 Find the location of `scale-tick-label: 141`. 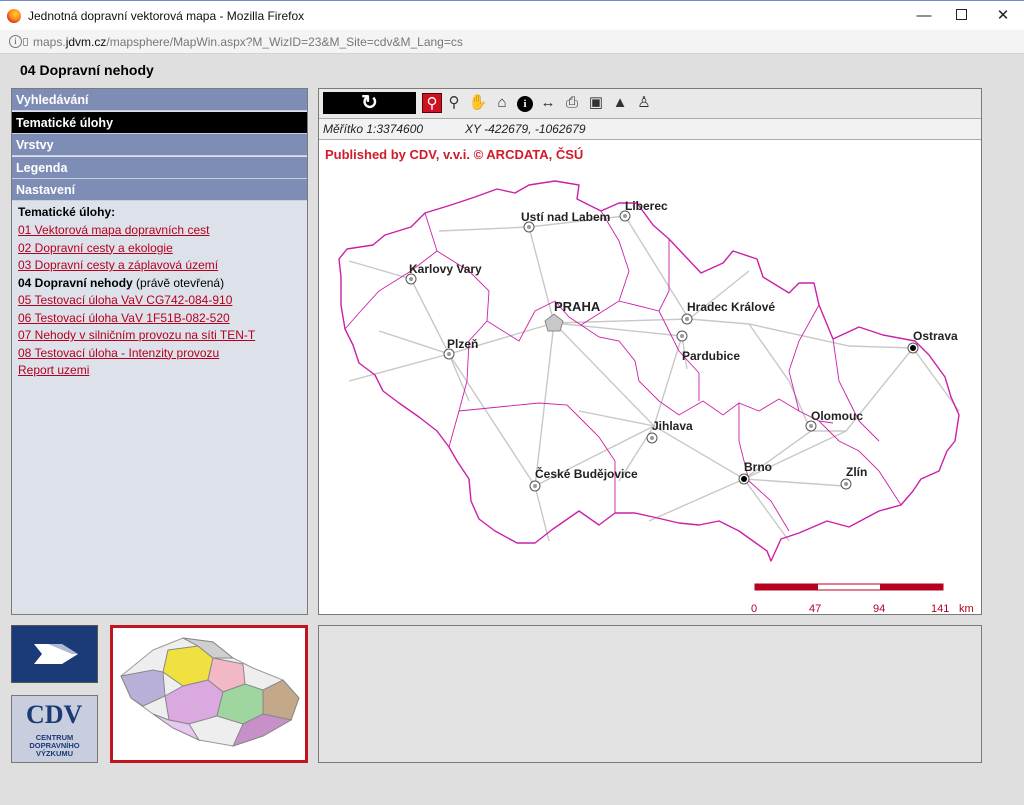

scale-tick-label: 141 is located at coordinates (940, 609).